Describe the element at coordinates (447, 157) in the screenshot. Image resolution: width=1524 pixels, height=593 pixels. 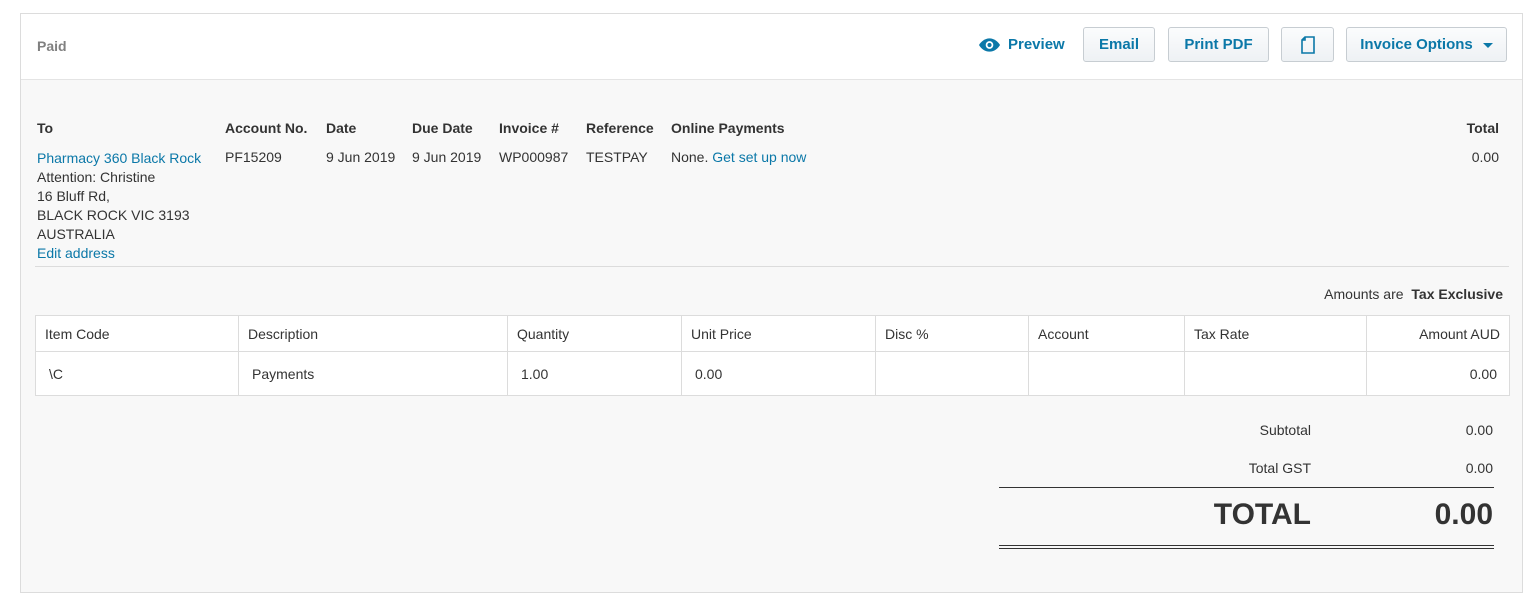
I see `due-date-value: 9 Jun 2019` at that location.